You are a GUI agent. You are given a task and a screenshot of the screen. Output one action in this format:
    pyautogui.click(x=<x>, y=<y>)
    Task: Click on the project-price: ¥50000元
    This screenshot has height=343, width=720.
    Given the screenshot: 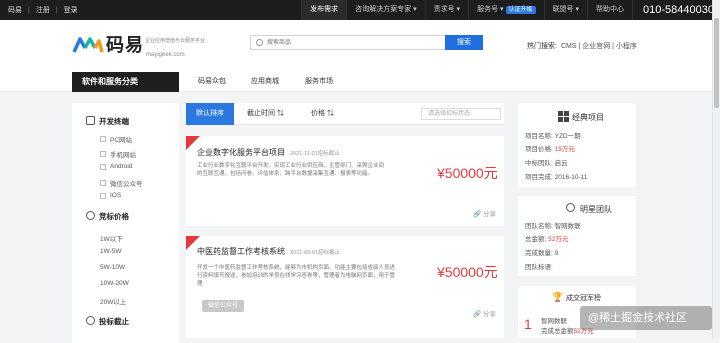 What is the action you would take?
    pyautogui.click(x=467, y=272)
    